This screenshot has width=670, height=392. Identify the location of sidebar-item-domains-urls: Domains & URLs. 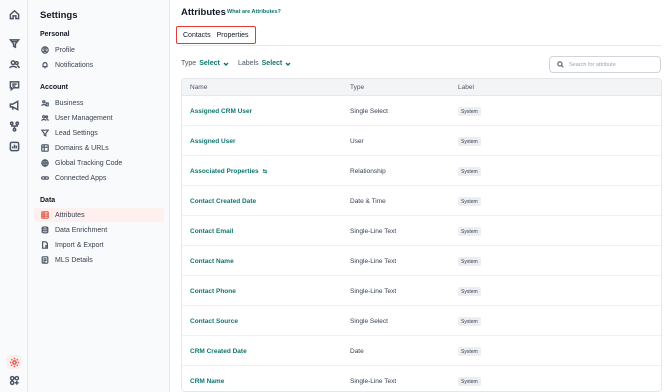
(99, 148).